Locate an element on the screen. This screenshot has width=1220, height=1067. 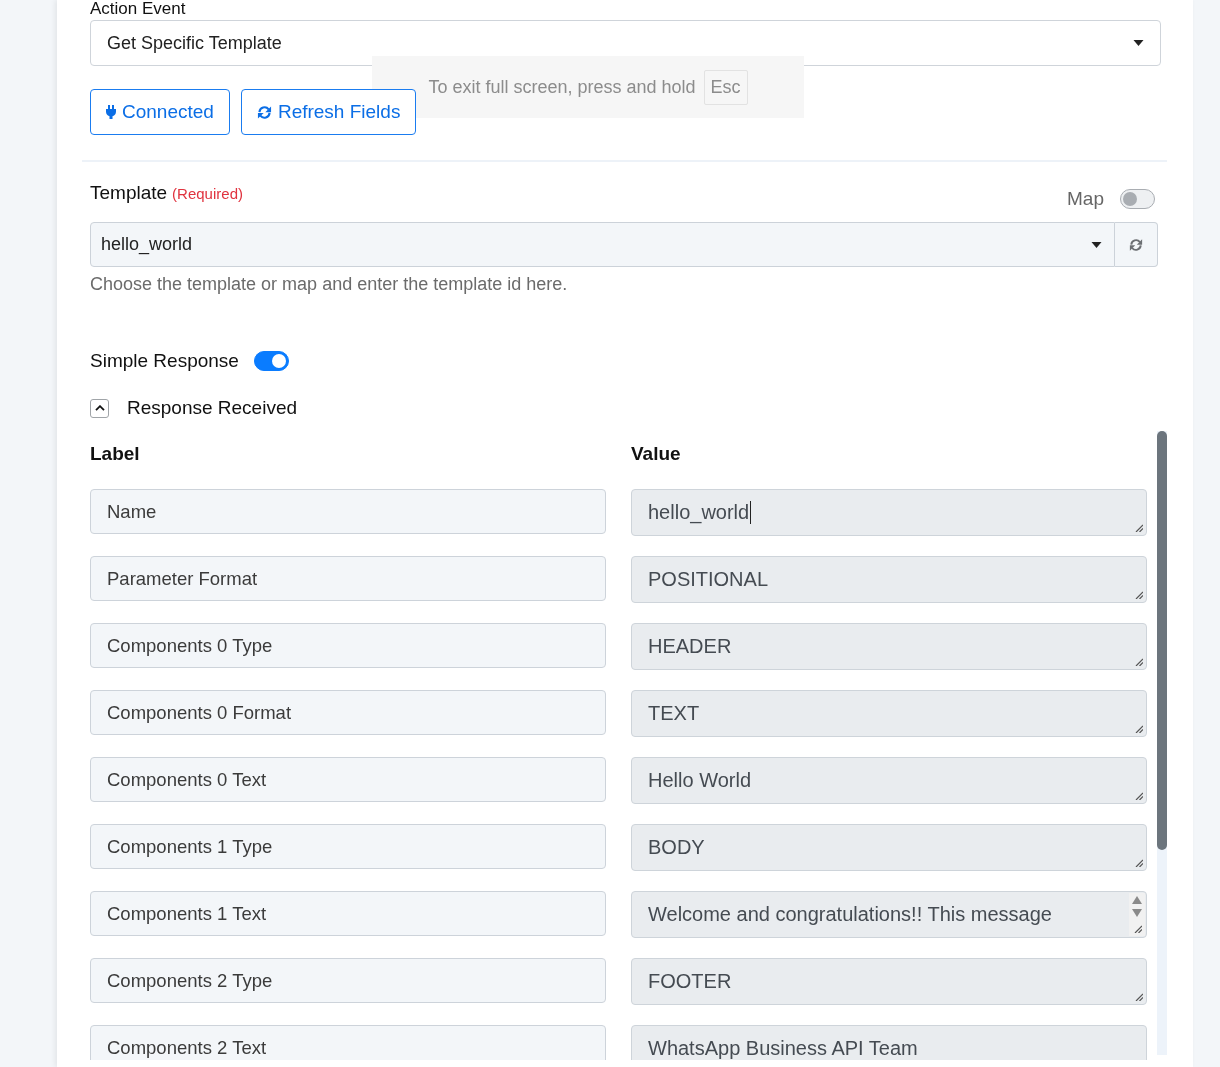
chevron-up-icon is located at coordinates (99, 408).